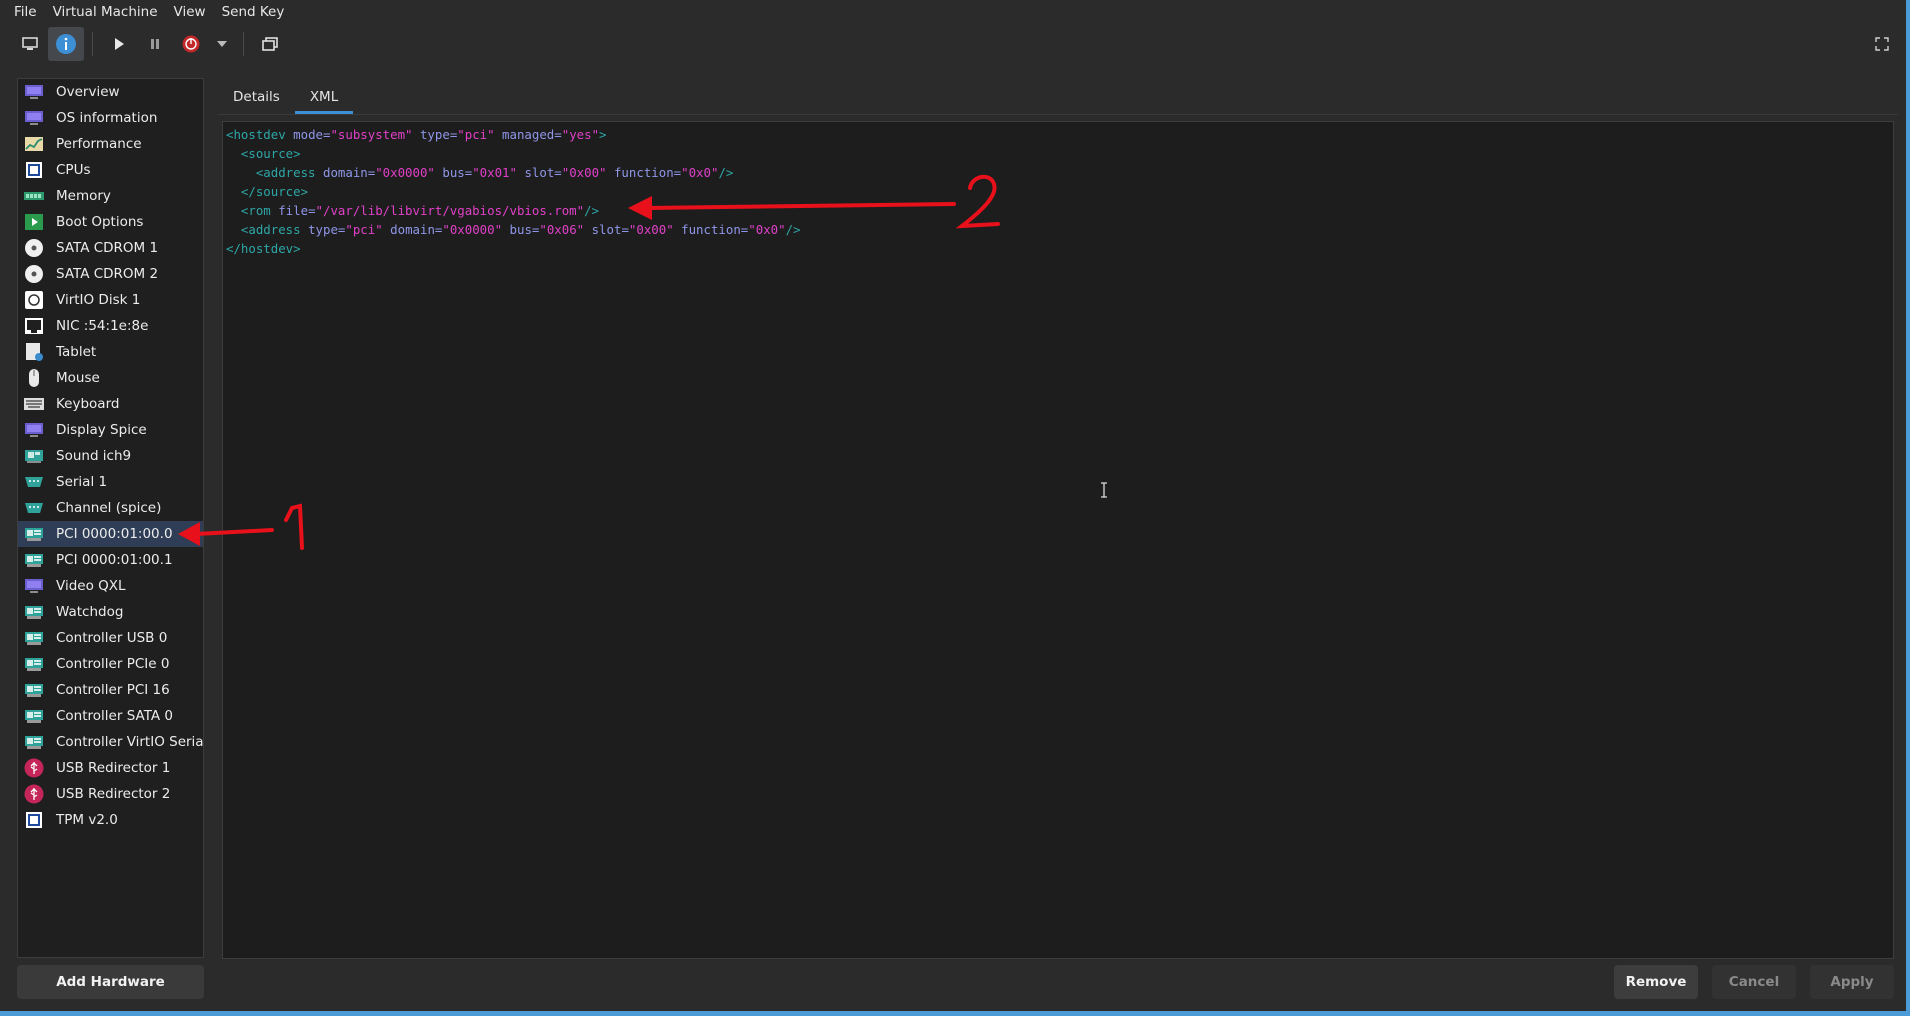 This screenshot has width=1910, height=1016. Describe the element at coordinates (253, 12) in the screenshot. I see `menu-send-key: Send Key` at that location.